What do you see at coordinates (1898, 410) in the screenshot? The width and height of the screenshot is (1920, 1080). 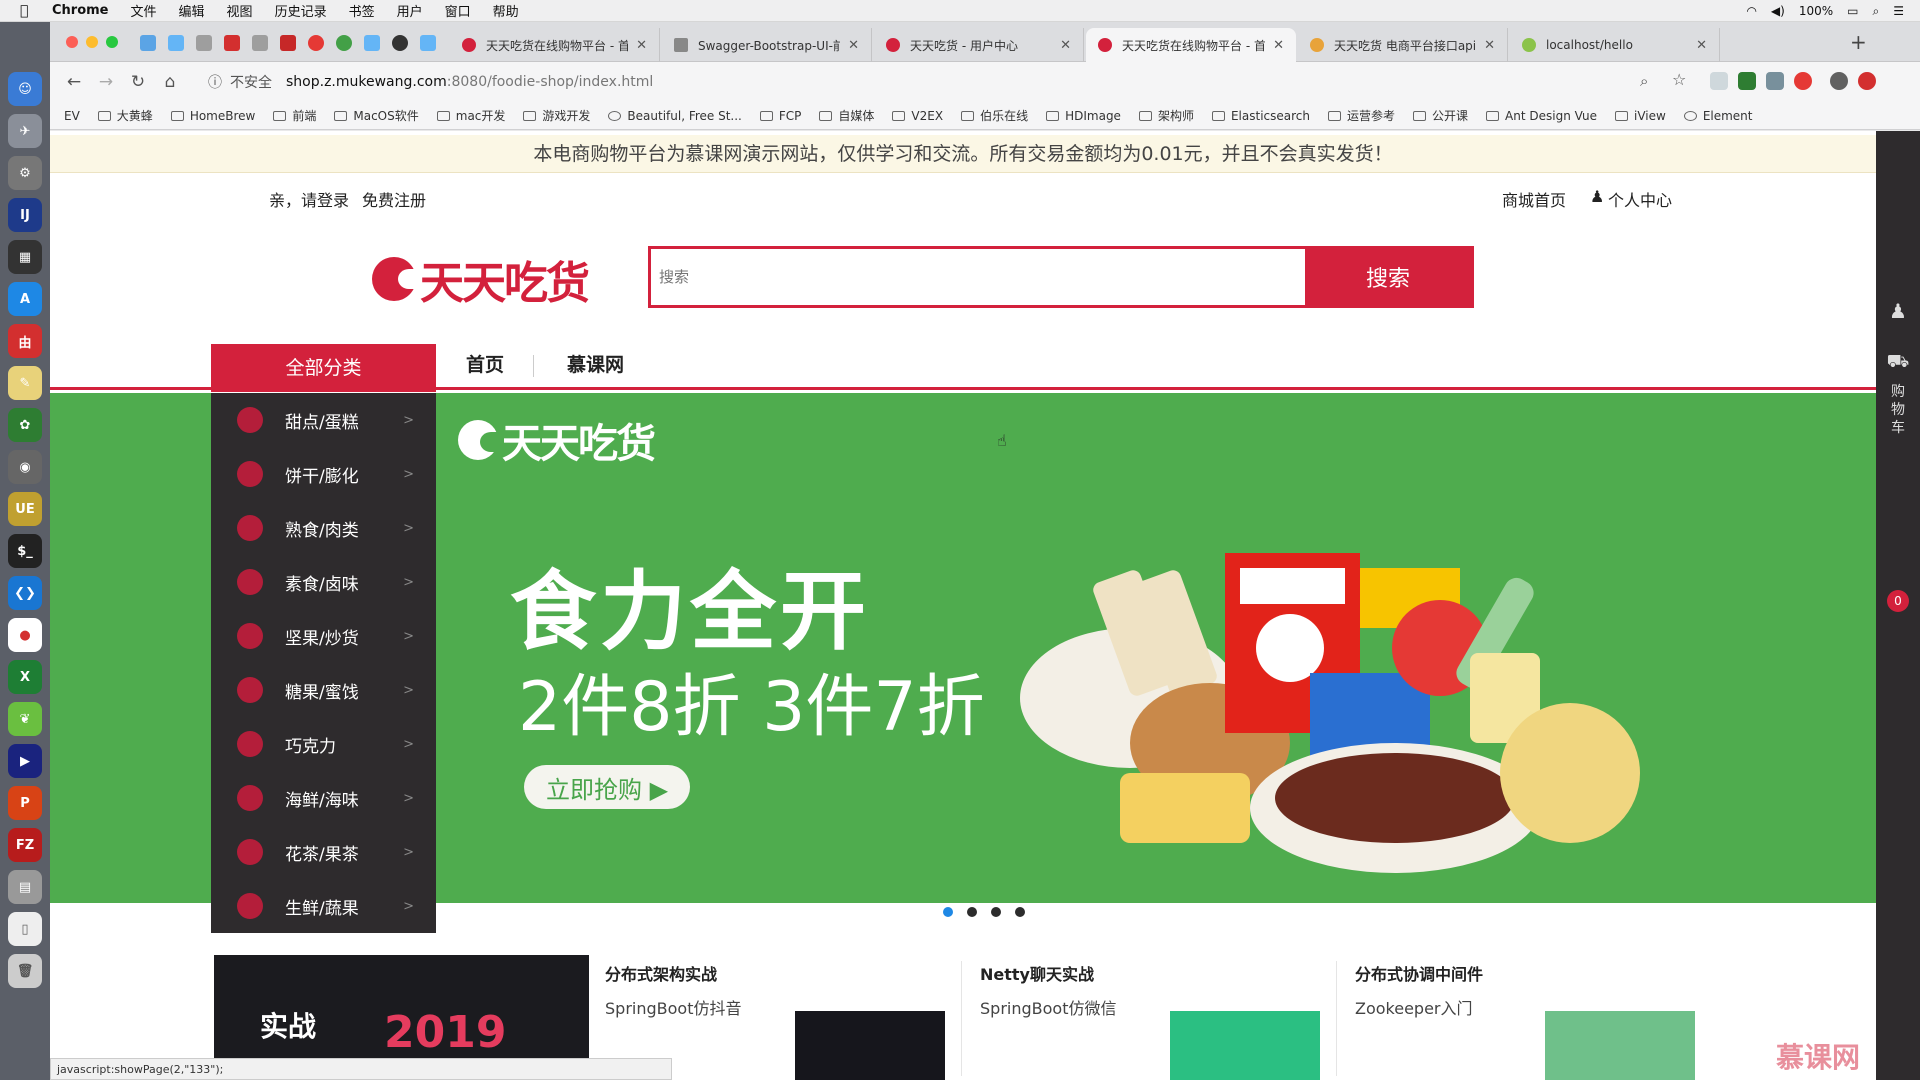 I see `cart-label: 购物车` at bounding box center [1898, 410].